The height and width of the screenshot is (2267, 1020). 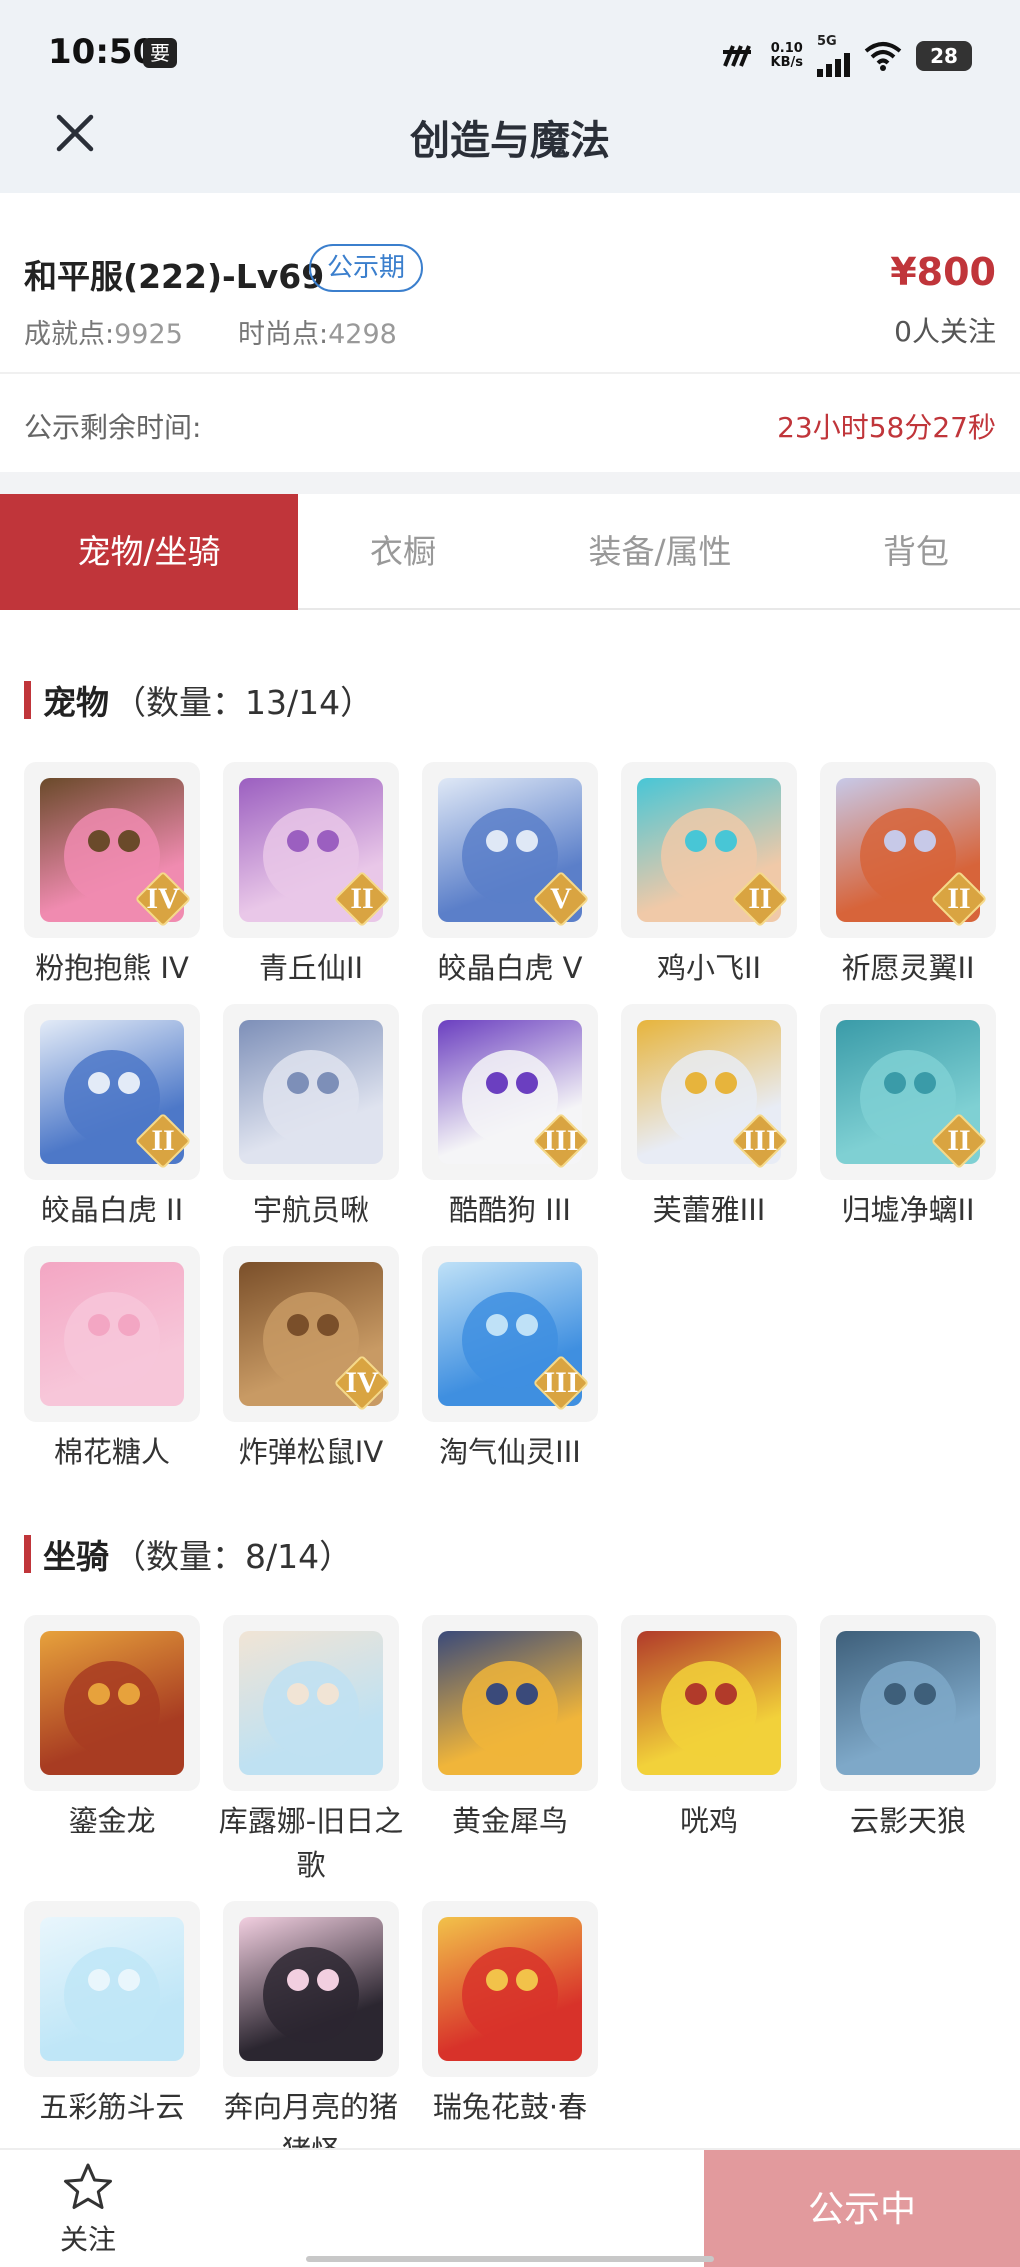 I want to click on pet-item: II 归墟净螭II, so click(x=908, y=1118).